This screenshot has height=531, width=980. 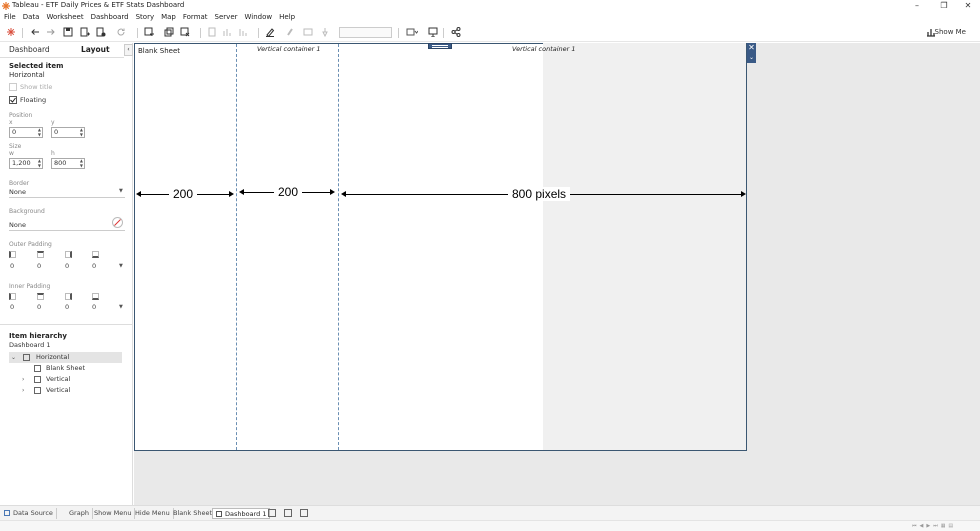 What do you see at coordinates (19, 183) in the screenshot?
I see `border-label: Border` at bounding box center [19, 183].